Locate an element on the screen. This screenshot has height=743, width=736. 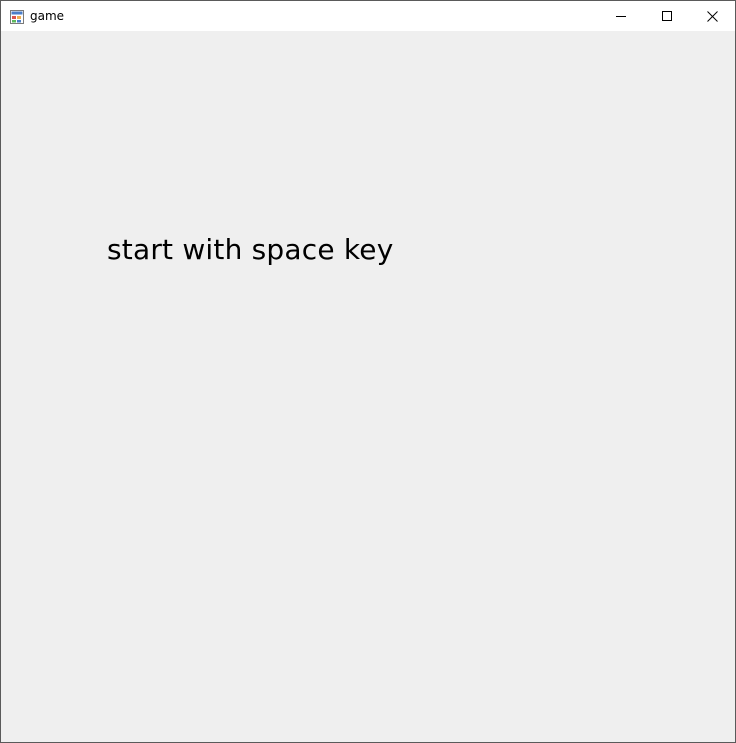
start-prompt: start with space key is located at coordinates (250, 249).